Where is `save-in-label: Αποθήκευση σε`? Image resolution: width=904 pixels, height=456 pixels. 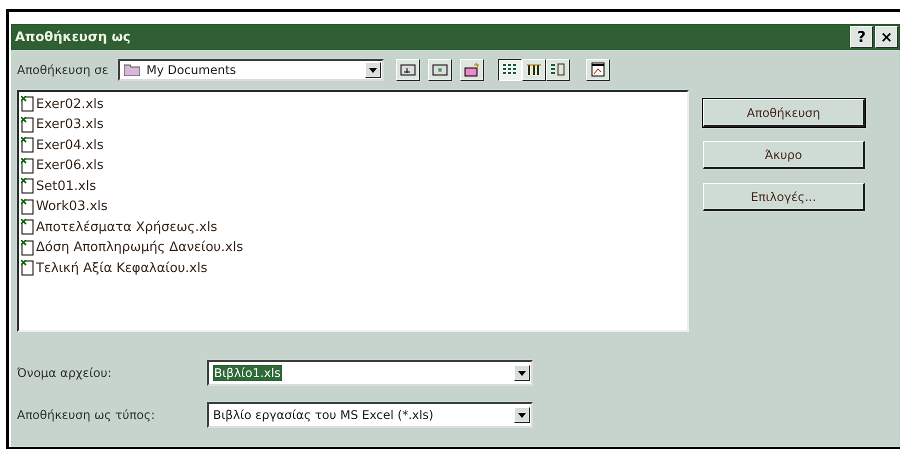 save-in-label: Αποθήκευση σε is located at coordinates (62, 70).